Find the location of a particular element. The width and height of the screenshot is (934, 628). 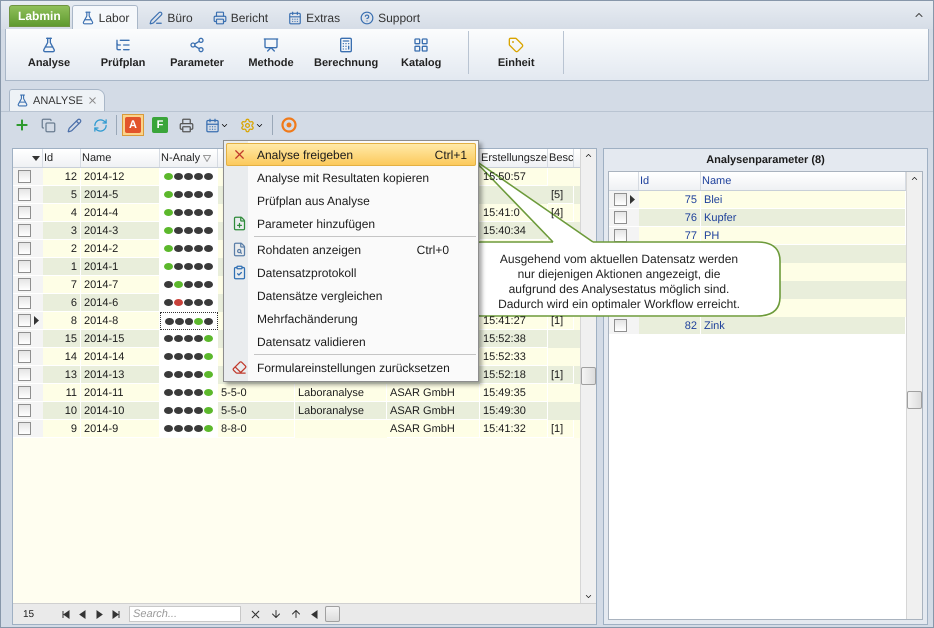

table-cell: 10 is located at coordinates (70, 410).